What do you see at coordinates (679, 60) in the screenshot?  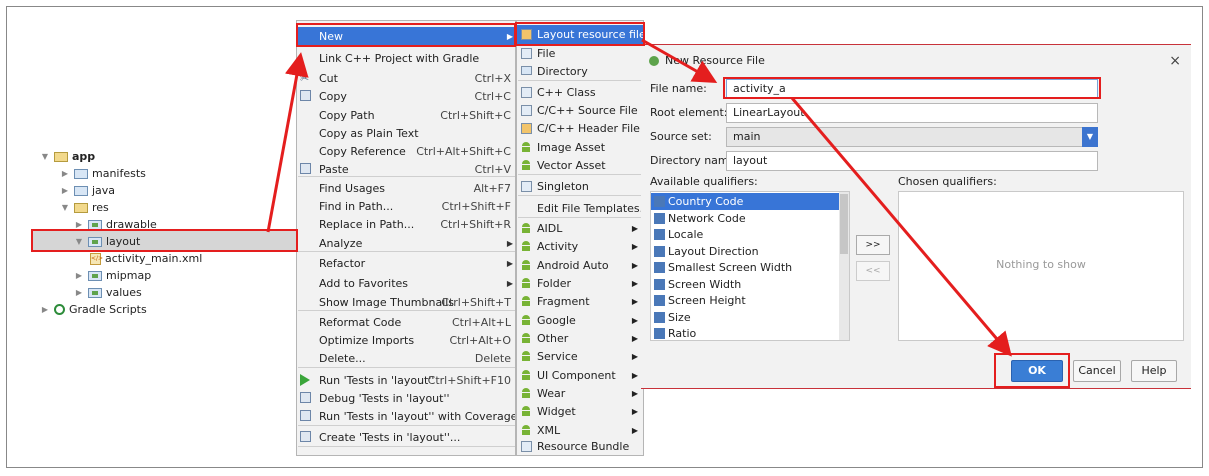 I see `arrow-to-file-name` at bounding box center [679, 60].